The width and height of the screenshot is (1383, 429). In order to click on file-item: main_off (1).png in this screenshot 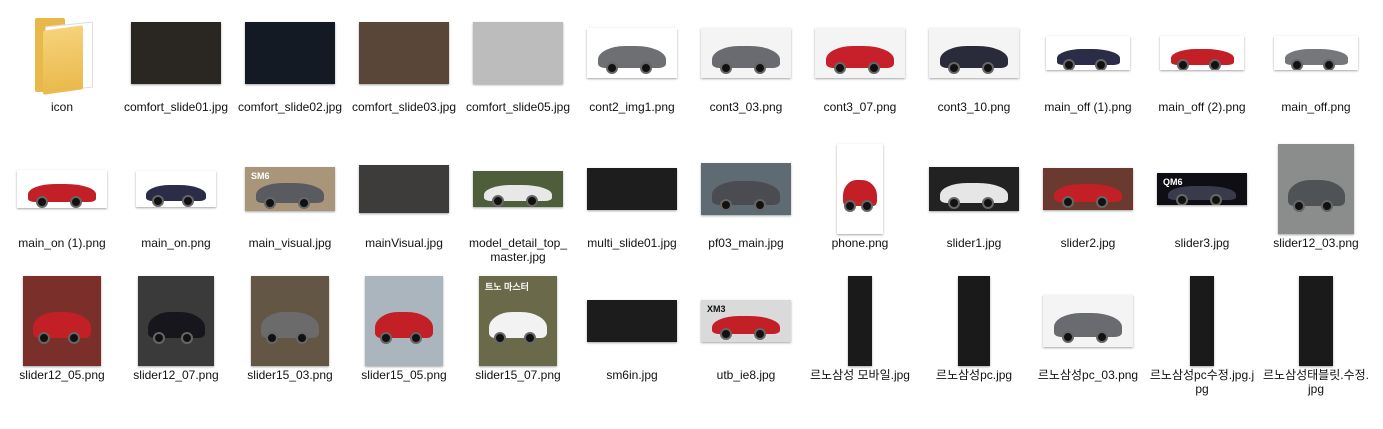, I will do `click(1088, 76)`.